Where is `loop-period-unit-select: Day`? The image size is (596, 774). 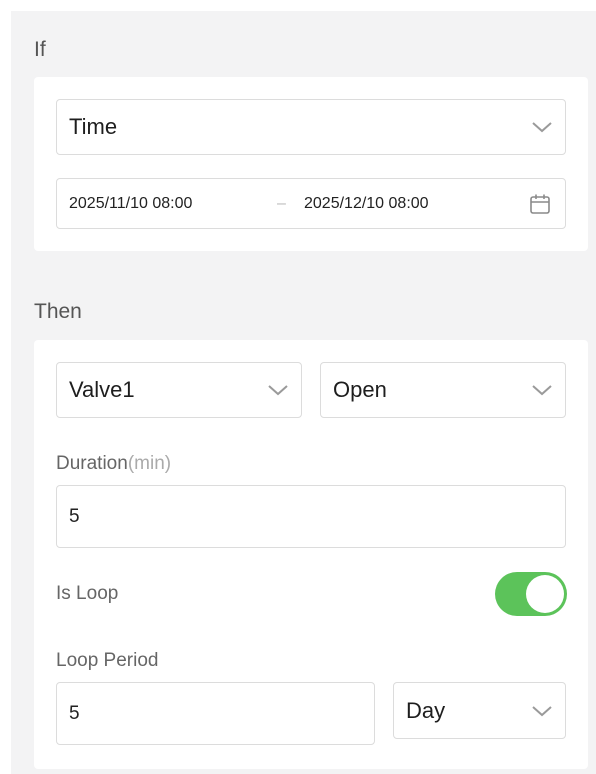 loop-period-unit-select: Day is located at coordinates (479, 710).